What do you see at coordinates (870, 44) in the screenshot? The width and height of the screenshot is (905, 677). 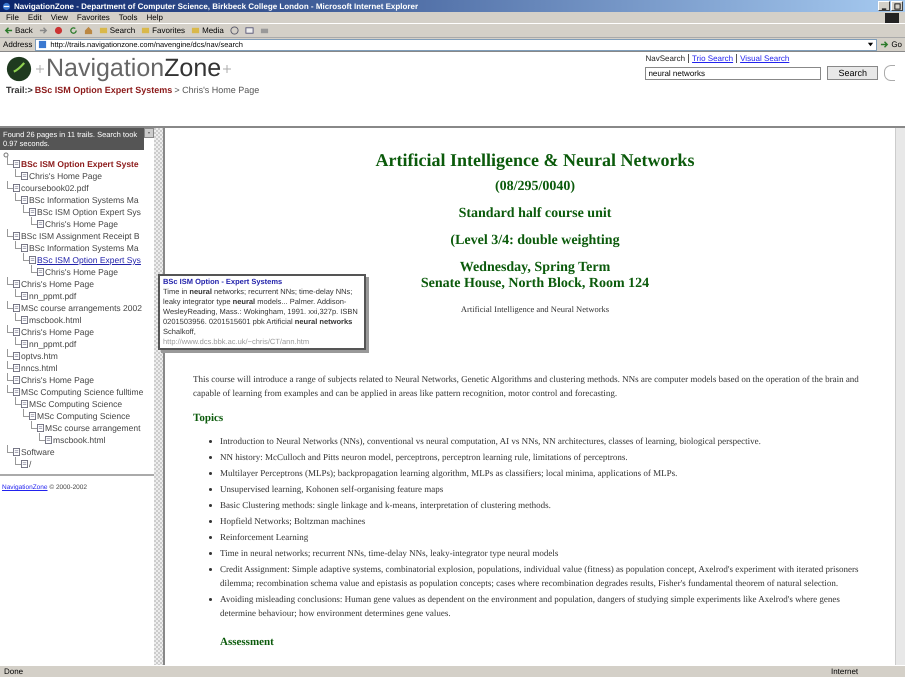 I see `dropdown-arrow-icon` at bounding box center [870, 44].